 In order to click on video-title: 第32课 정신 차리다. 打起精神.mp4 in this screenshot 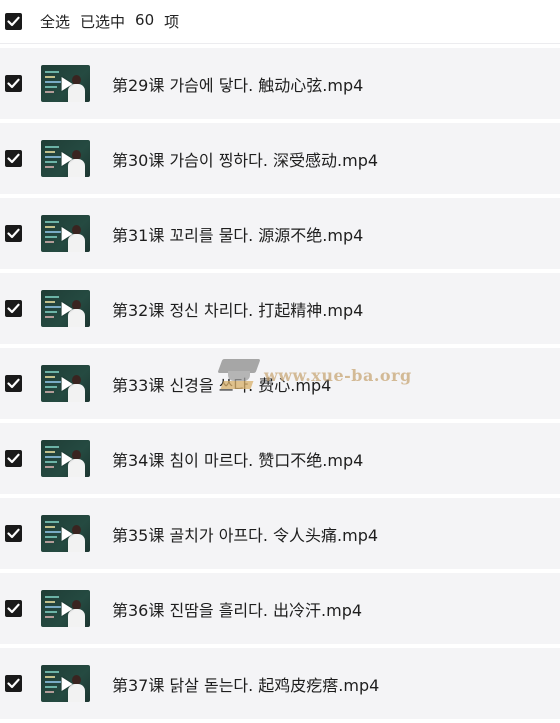, I will do `click(238, 310)`.